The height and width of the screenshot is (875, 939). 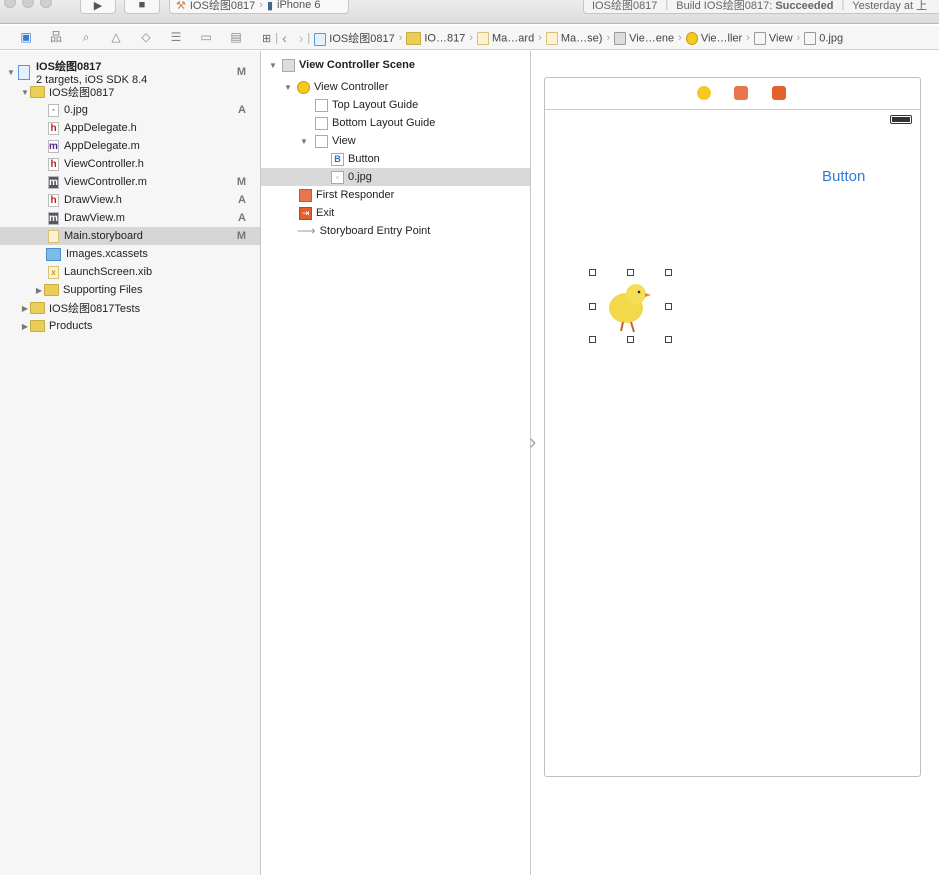 What do you see at coordinates (395, 195) in the screenshot?
I see `outline-first-responder: First Responder` at bounding box center [395, 195].